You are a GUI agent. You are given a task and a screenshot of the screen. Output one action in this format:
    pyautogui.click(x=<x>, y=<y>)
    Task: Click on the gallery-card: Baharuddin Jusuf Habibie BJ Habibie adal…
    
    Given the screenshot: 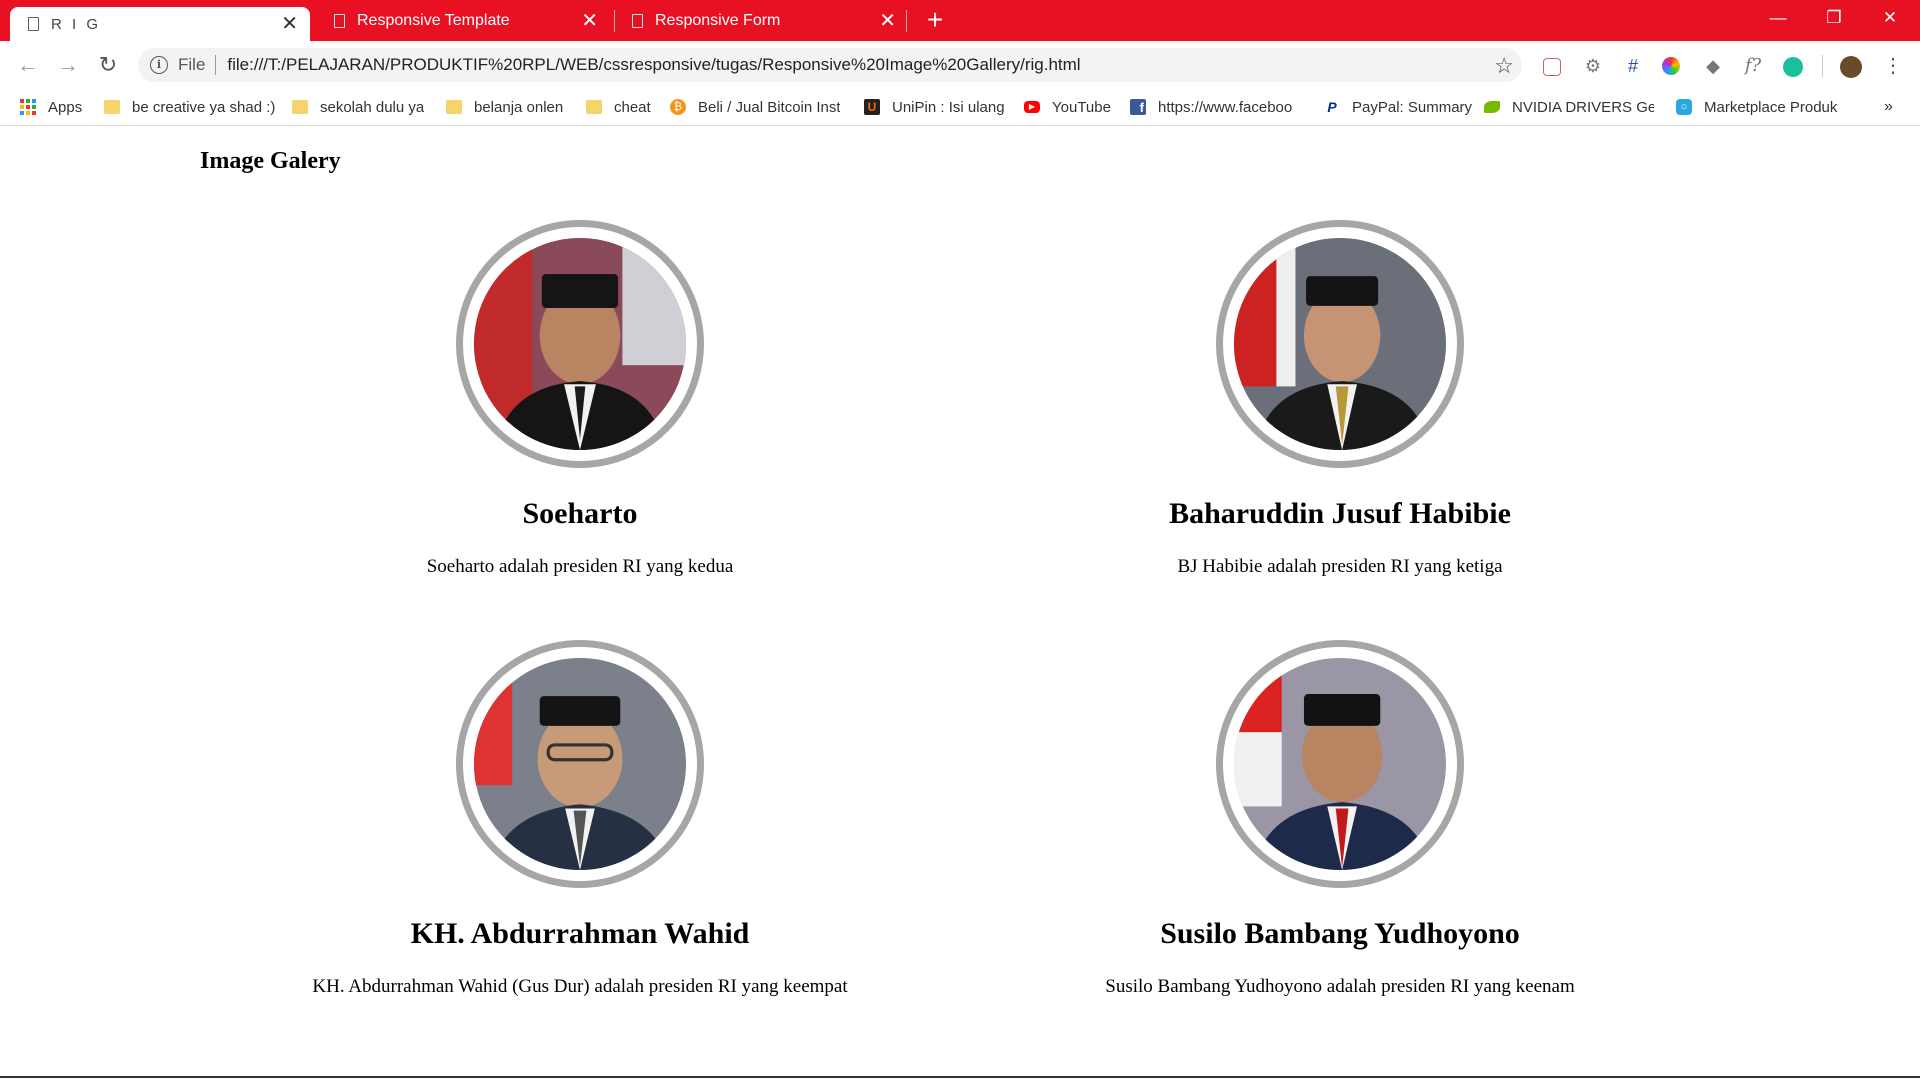 What is the action you would take?
    pyautogui.click(x=1340, y=399)
    